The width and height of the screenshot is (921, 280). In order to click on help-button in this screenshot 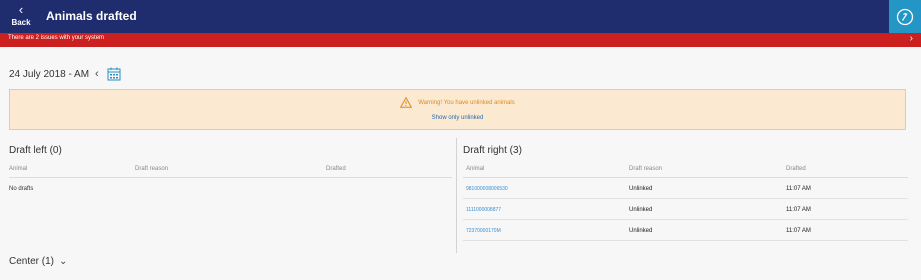, I will do `click(905, 16)`.